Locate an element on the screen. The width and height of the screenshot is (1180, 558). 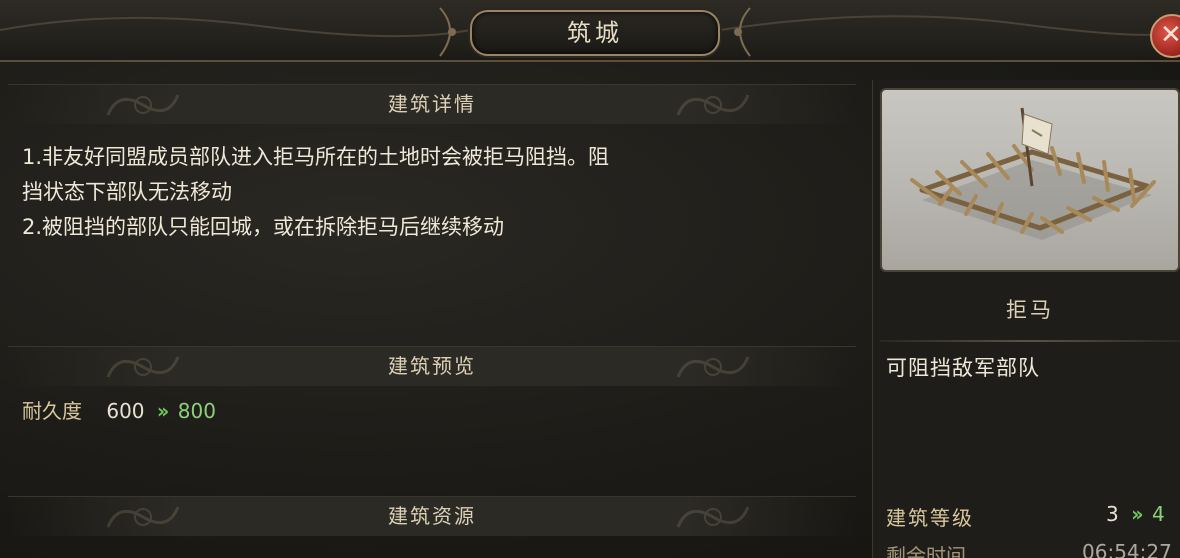
window-title: 筑城 is located at coordinates (595, 33).